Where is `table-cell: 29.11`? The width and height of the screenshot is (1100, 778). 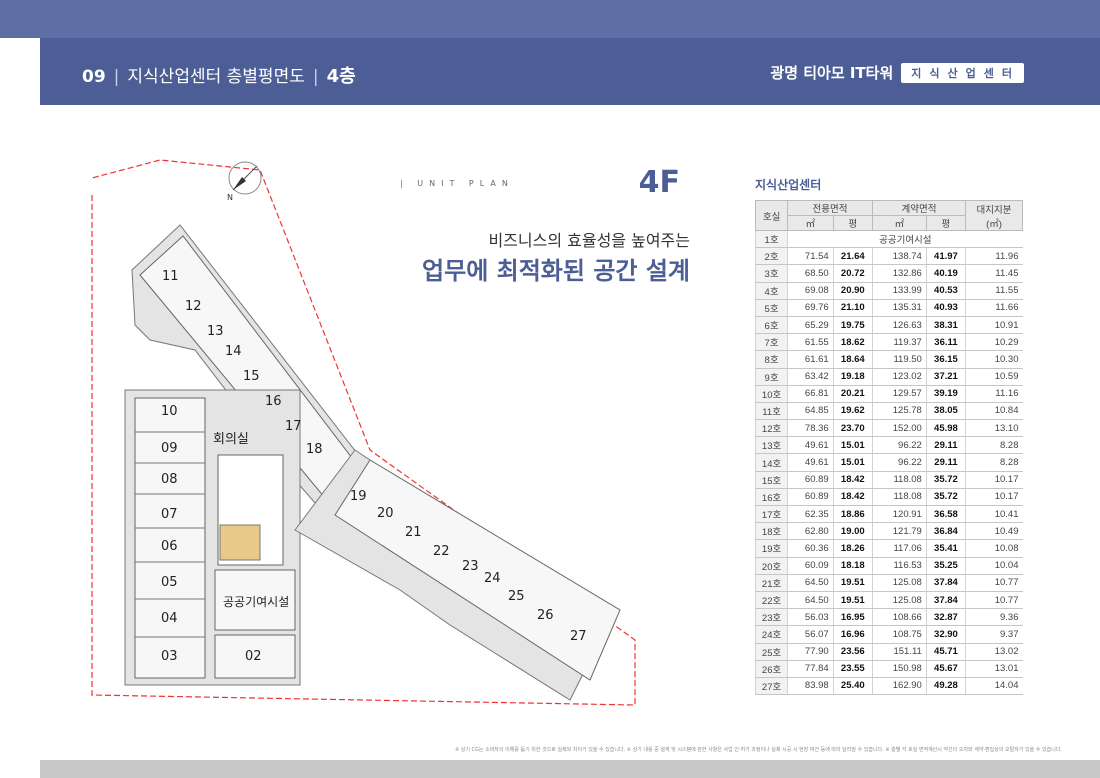
table-cell: 29.11 is located at coordinates (945, 462).